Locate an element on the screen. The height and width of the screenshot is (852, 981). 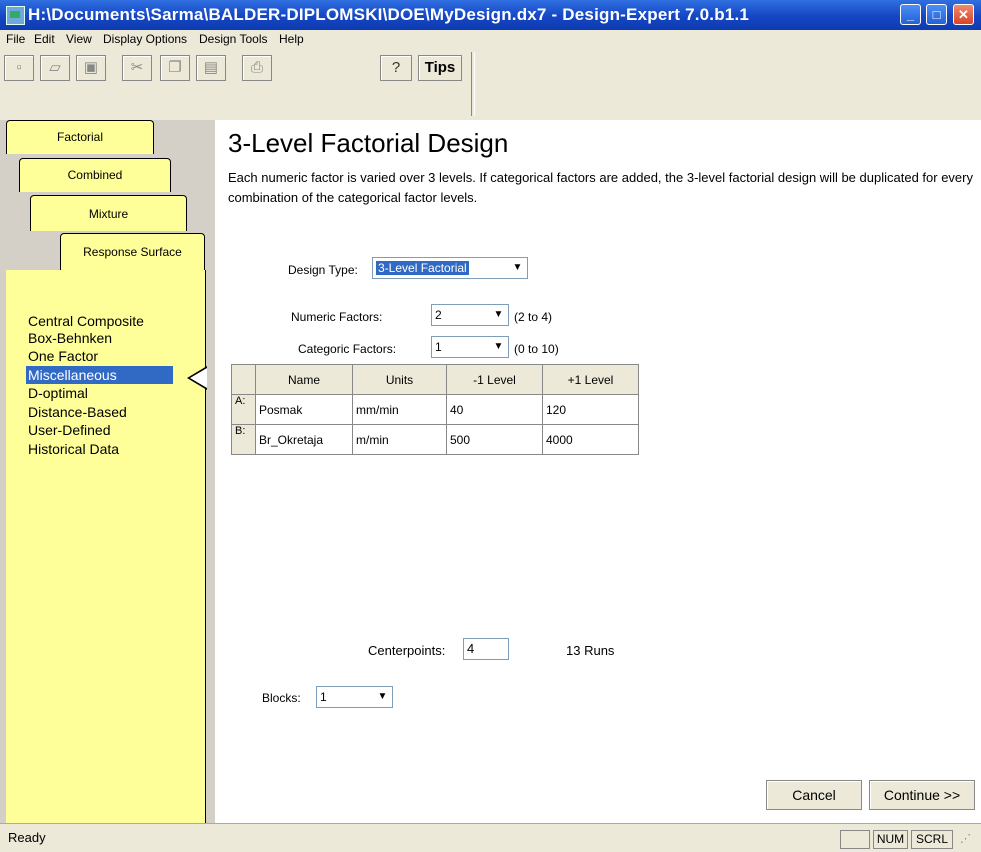
page-title: 3-Level Factorial Design is located at coordinates (368, 143).